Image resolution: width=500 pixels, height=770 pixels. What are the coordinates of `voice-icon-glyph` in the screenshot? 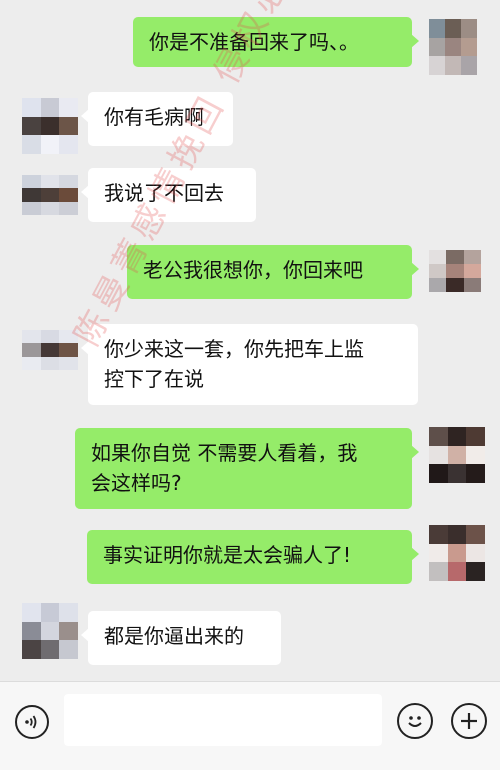 It's located at (31, 722).